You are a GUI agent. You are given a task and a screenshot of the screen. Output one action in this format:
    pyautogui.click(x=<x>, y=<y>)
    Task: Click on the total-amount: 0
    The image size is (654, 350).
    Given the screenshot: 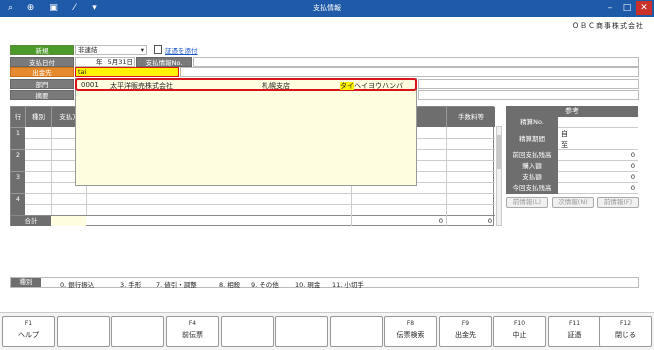 What is the action you would take?
    pyautogui.click(x=440, y=221)
    